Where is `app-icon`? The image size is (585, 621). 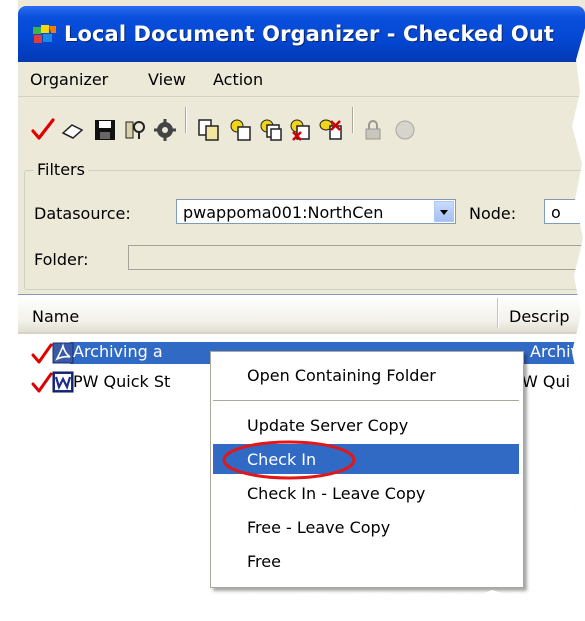
app-icon is located at coordinates (44, 34).